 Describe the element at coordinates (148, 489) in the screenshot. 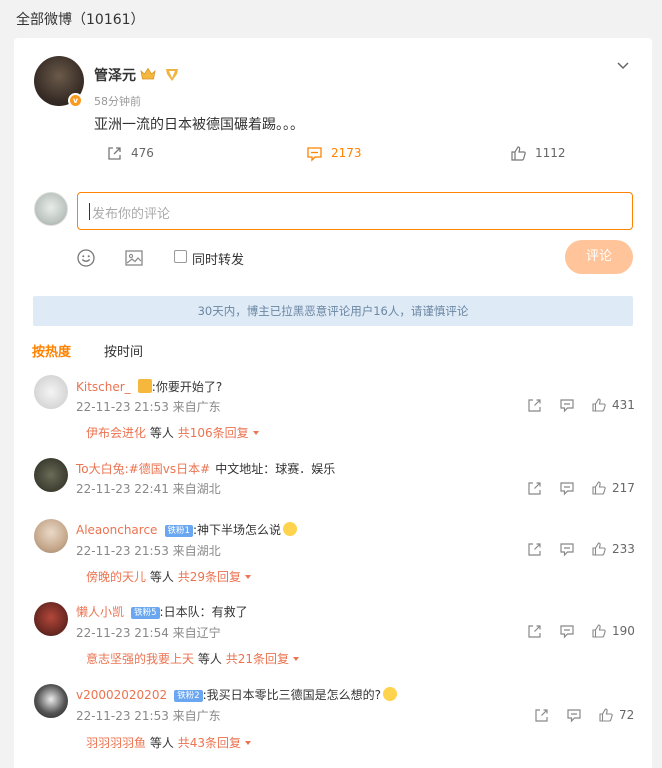

I see `comment-meta: 22-11-23 22:41 来自湖北` at that location.